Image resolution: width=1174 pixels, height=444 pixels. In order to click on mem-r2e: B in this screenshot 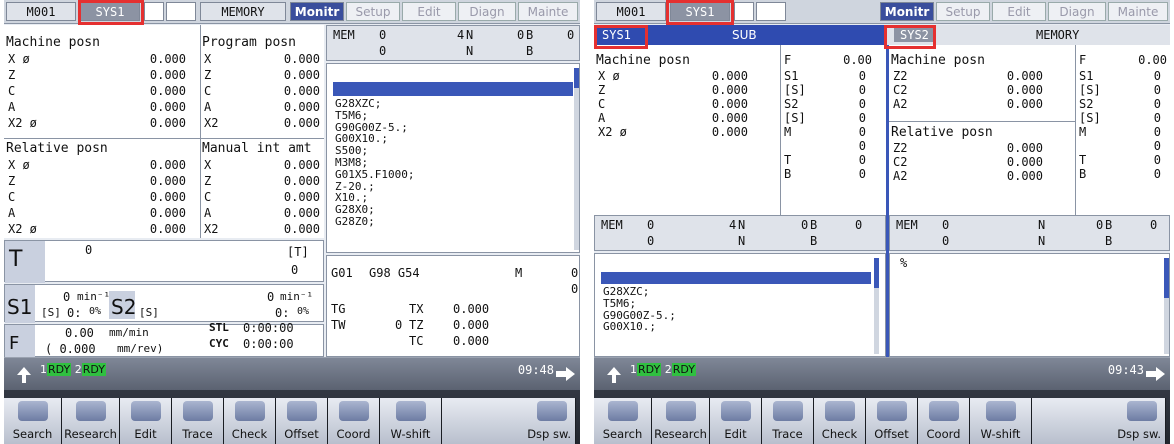, I will do `click(530, 51)`.